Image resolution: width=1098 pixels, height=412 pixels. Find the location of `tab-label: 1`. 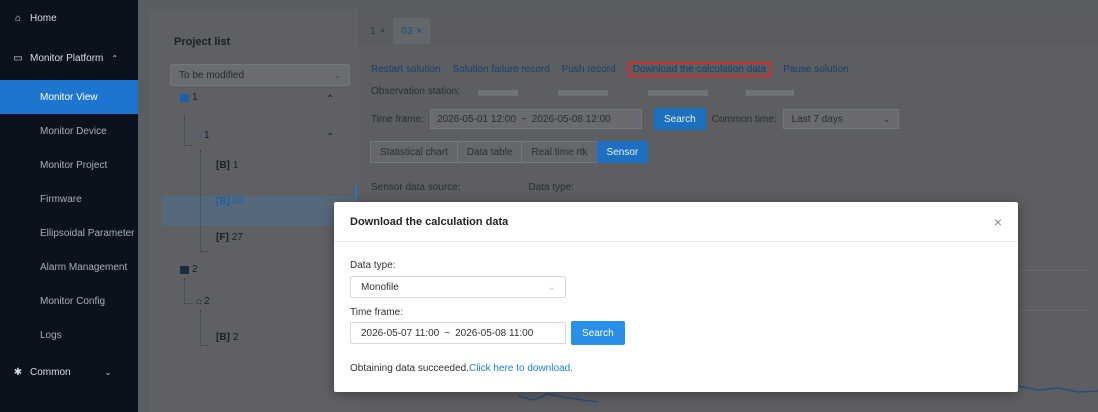

tab-label: 1 is located at coordinates (373, 31).